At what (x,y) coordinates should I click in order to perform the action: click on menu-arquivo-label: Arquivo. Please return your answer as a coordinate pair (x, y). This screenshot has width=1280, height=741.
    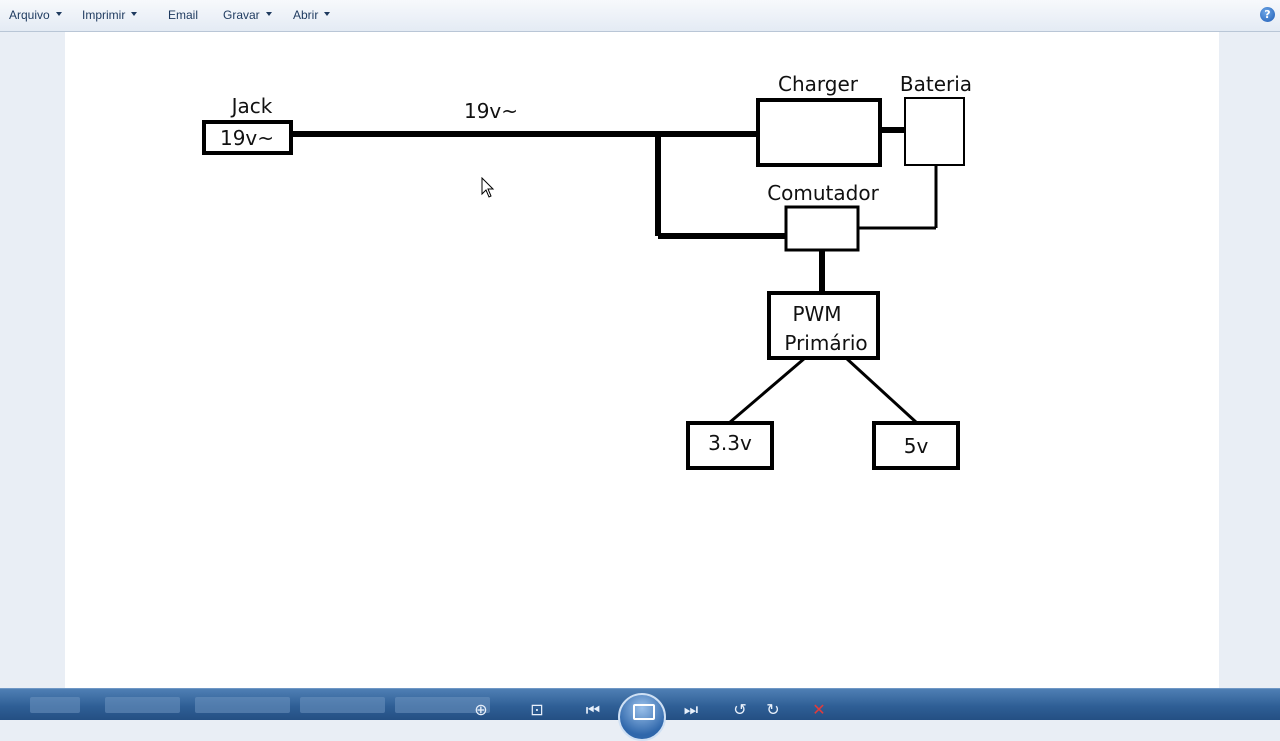
    Looking at the image, I should click on (29, 15).